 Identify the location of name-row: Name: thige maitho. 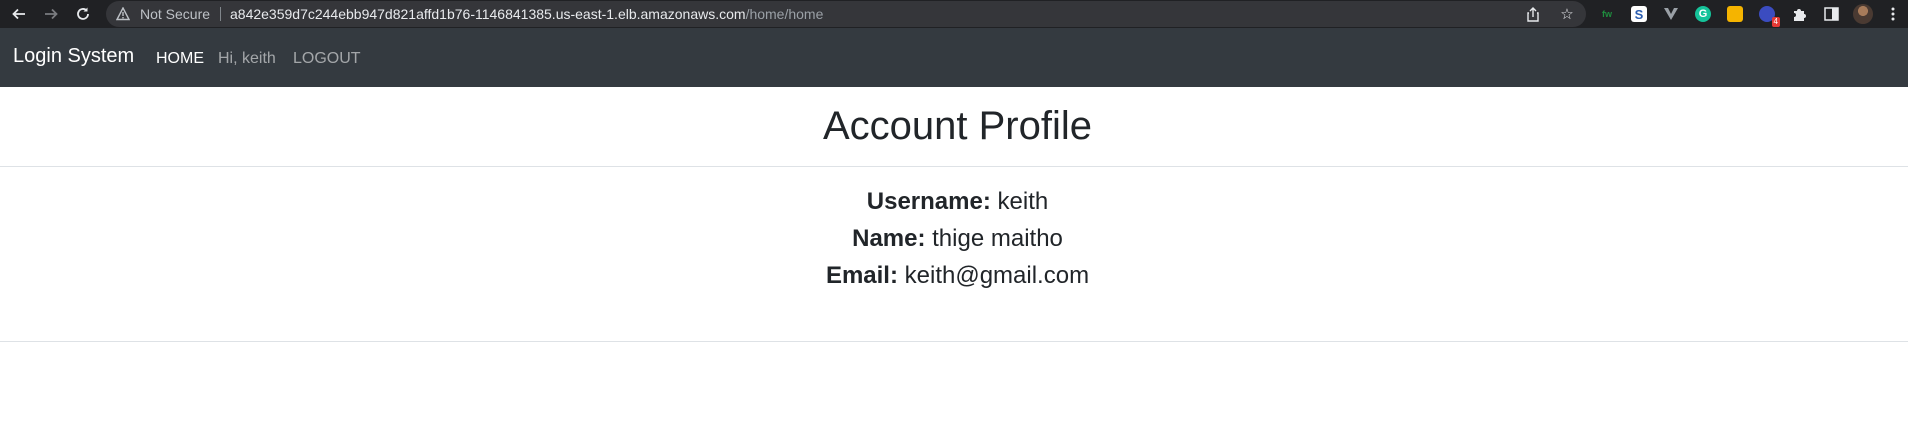
(954, 239).